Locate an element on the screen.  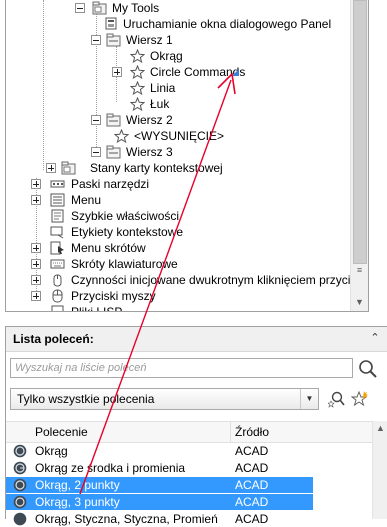
cell-command: Okrąg is located at coordinates (51, 451).